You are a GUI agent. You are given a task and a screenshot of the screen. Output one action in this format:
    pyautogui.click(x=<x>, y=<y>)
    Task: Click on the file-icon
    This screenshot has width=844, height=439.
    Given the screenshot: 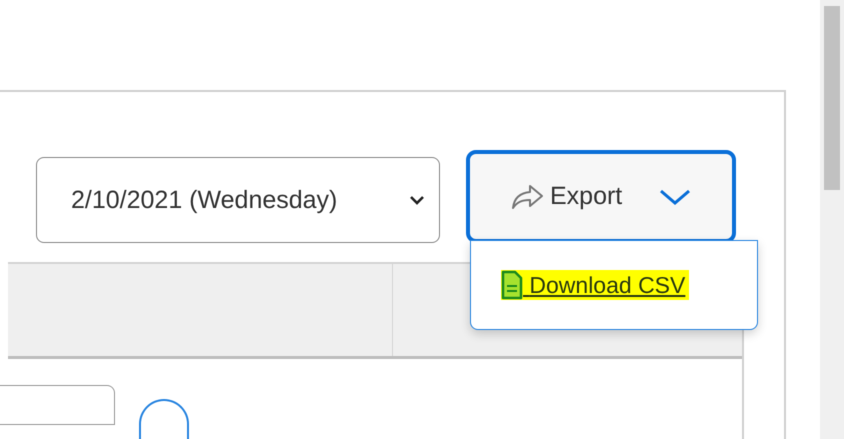 What is the action you would take?
    pyautogui.click(x=512, y=285)
    